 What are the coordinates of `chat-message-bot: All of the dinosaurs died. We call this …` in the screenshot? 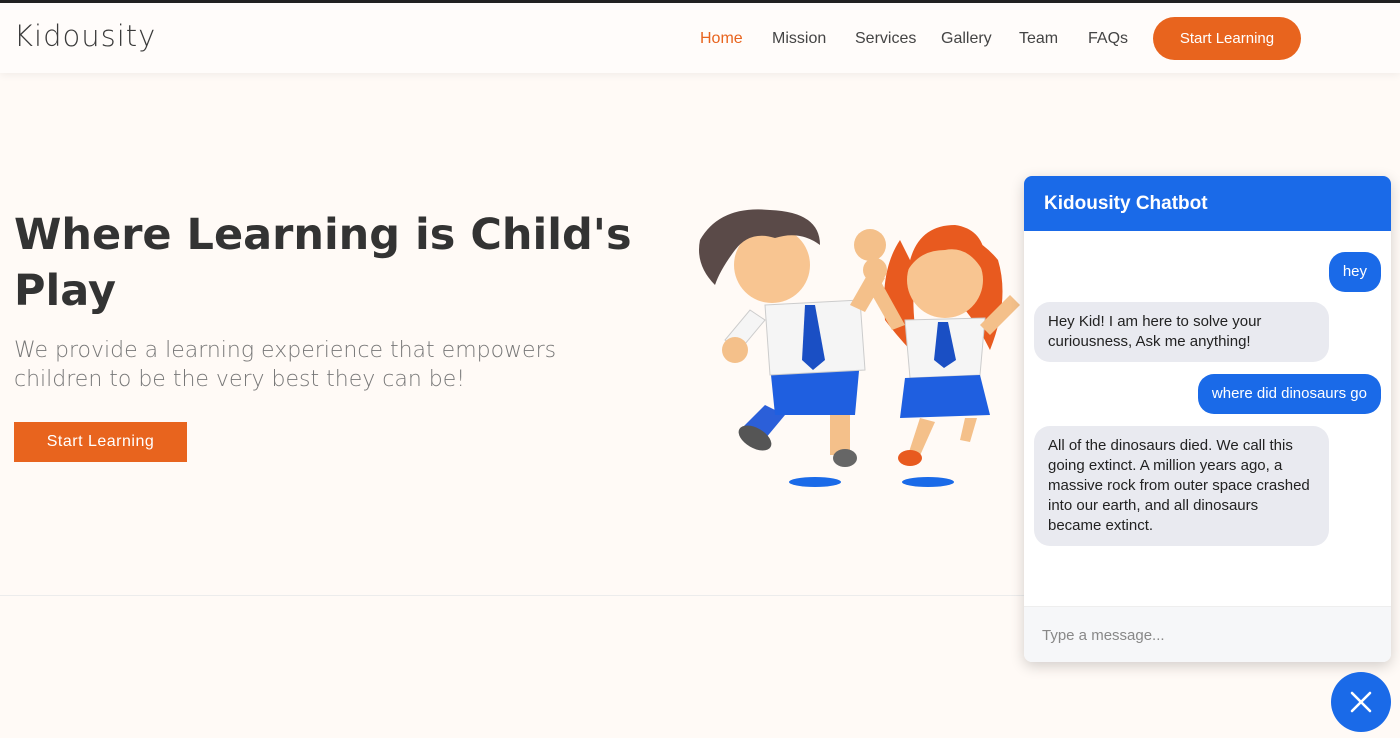 It's located at (1181, 486).